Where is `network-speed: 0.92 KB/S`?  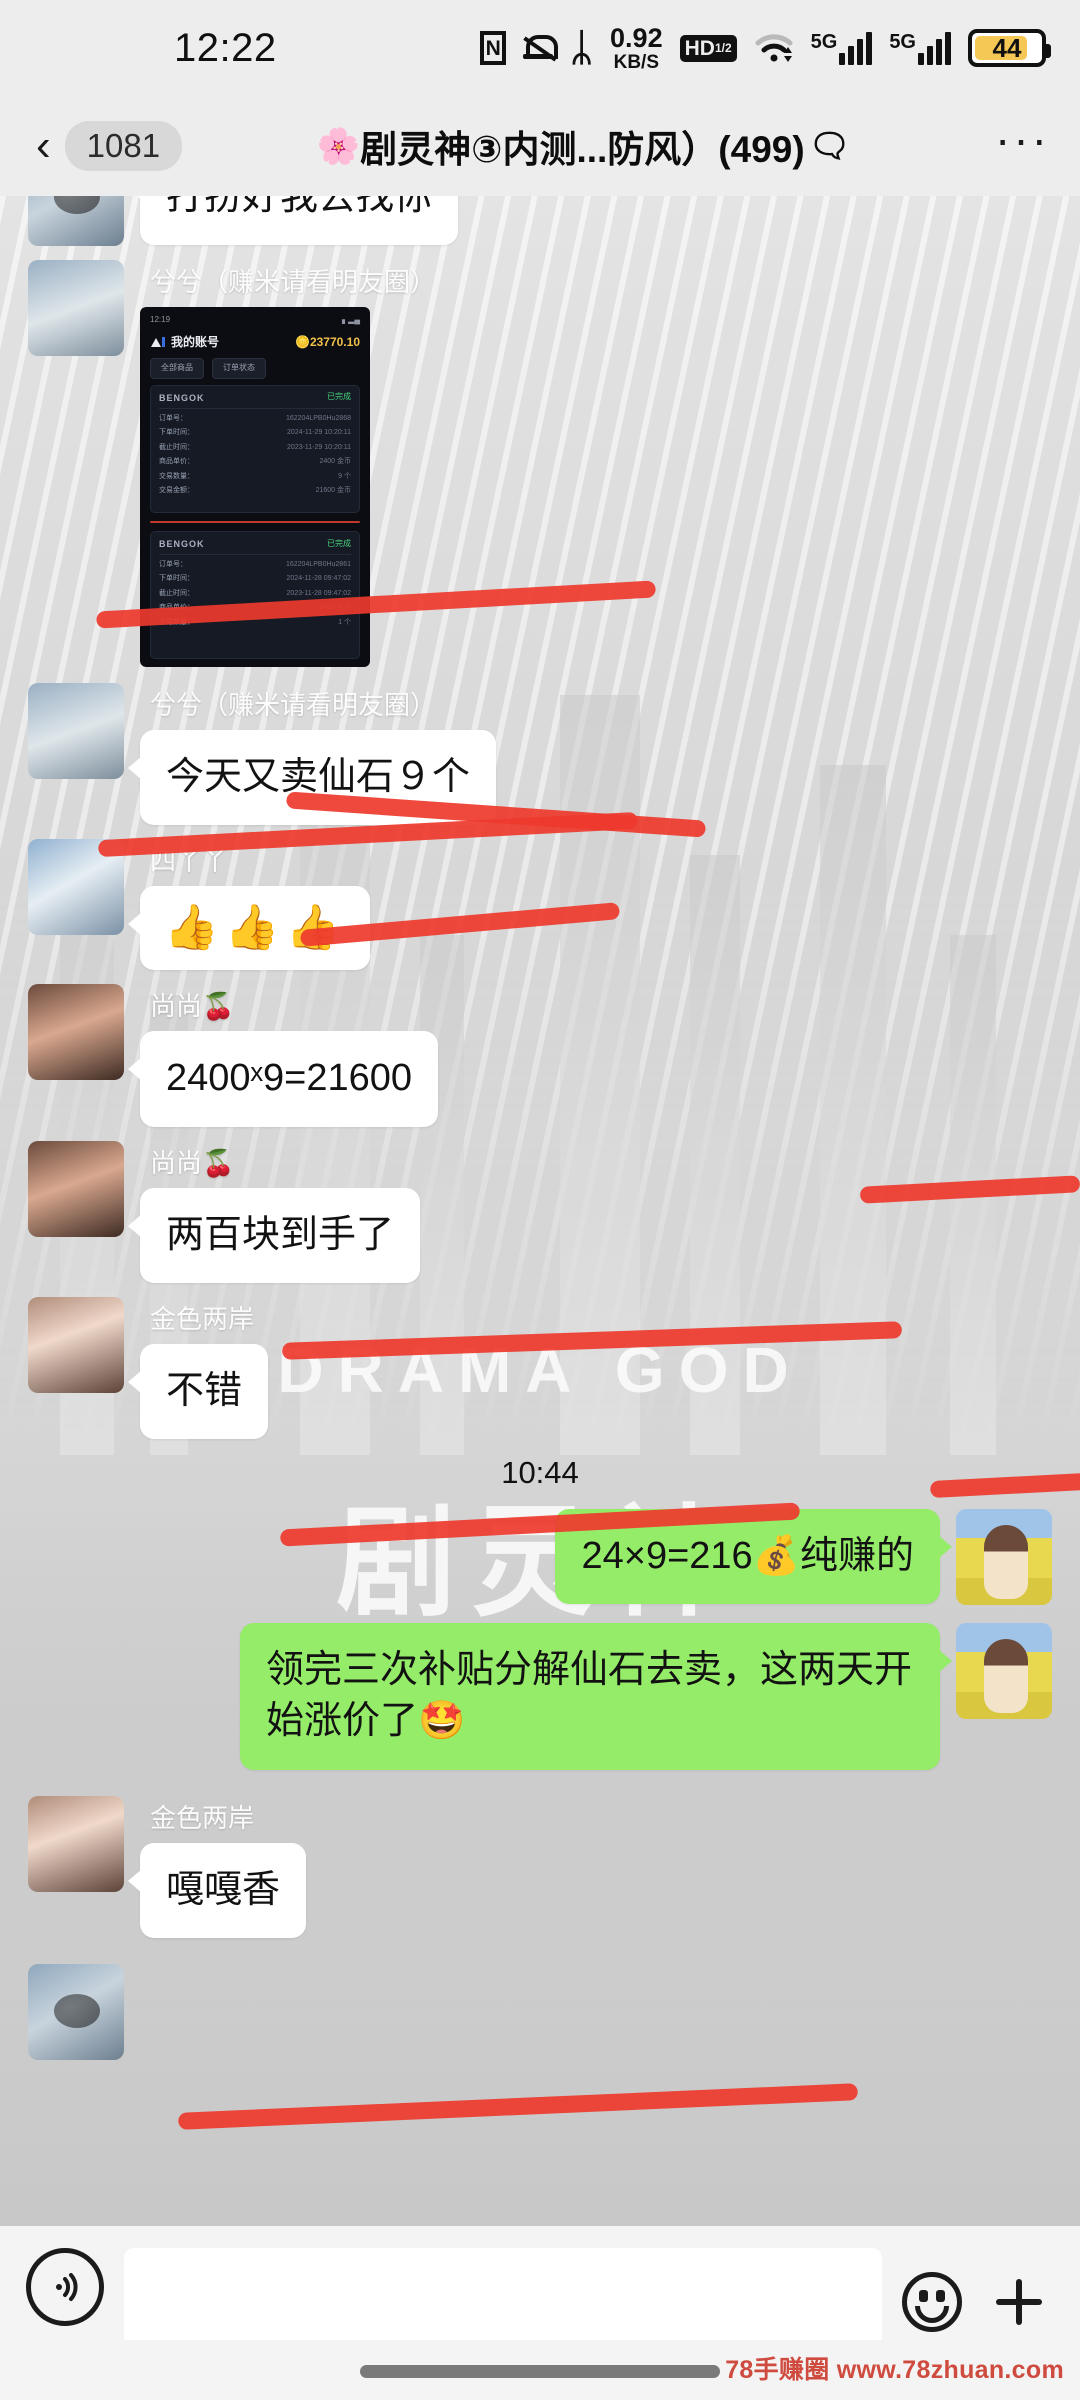 network-speed: 0.92 KB/S is located at coordinates (636, 47).